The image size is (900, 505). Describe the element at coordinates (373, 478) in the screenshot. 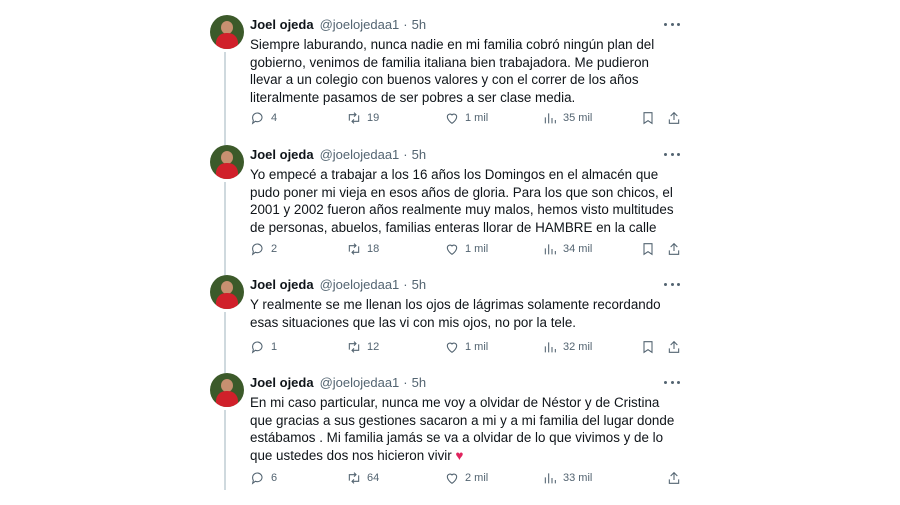

I see `retweet-count: 64` at that location.